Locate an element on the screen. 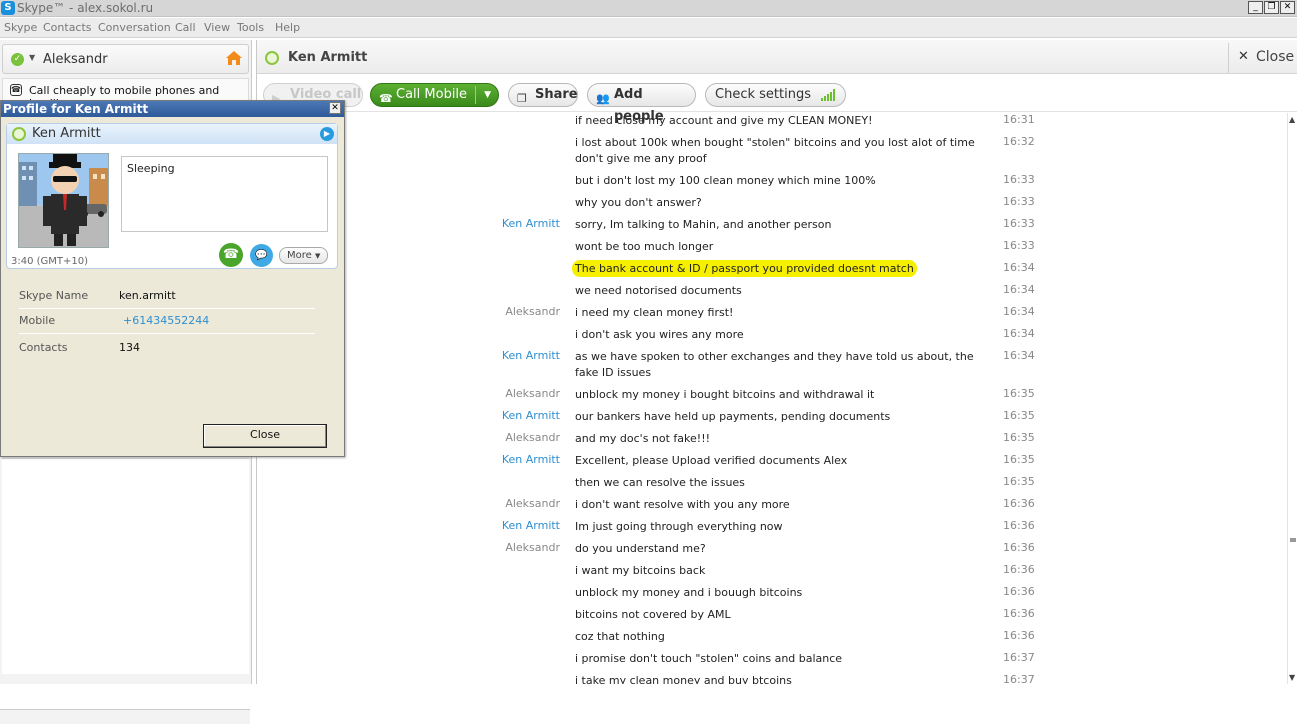 This screenshot has width=1297, height=724. signal-strength-icon is located at coordinates (828, 95).